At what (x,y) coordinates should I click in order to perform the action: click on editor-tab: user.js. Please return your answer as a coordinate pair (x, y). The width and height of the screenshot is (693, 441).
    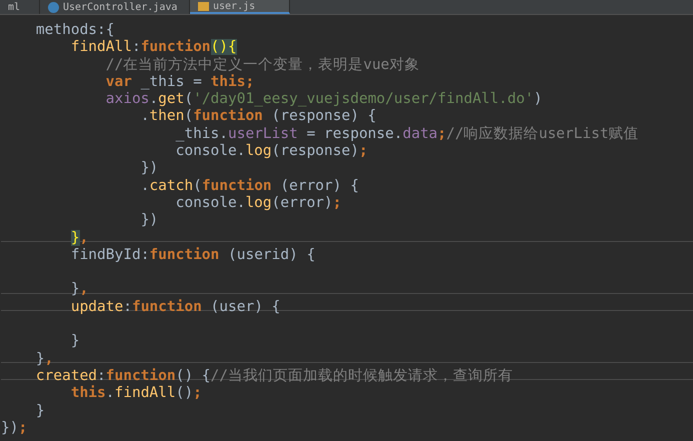
    Looking at the image, I should click on (240, 7).